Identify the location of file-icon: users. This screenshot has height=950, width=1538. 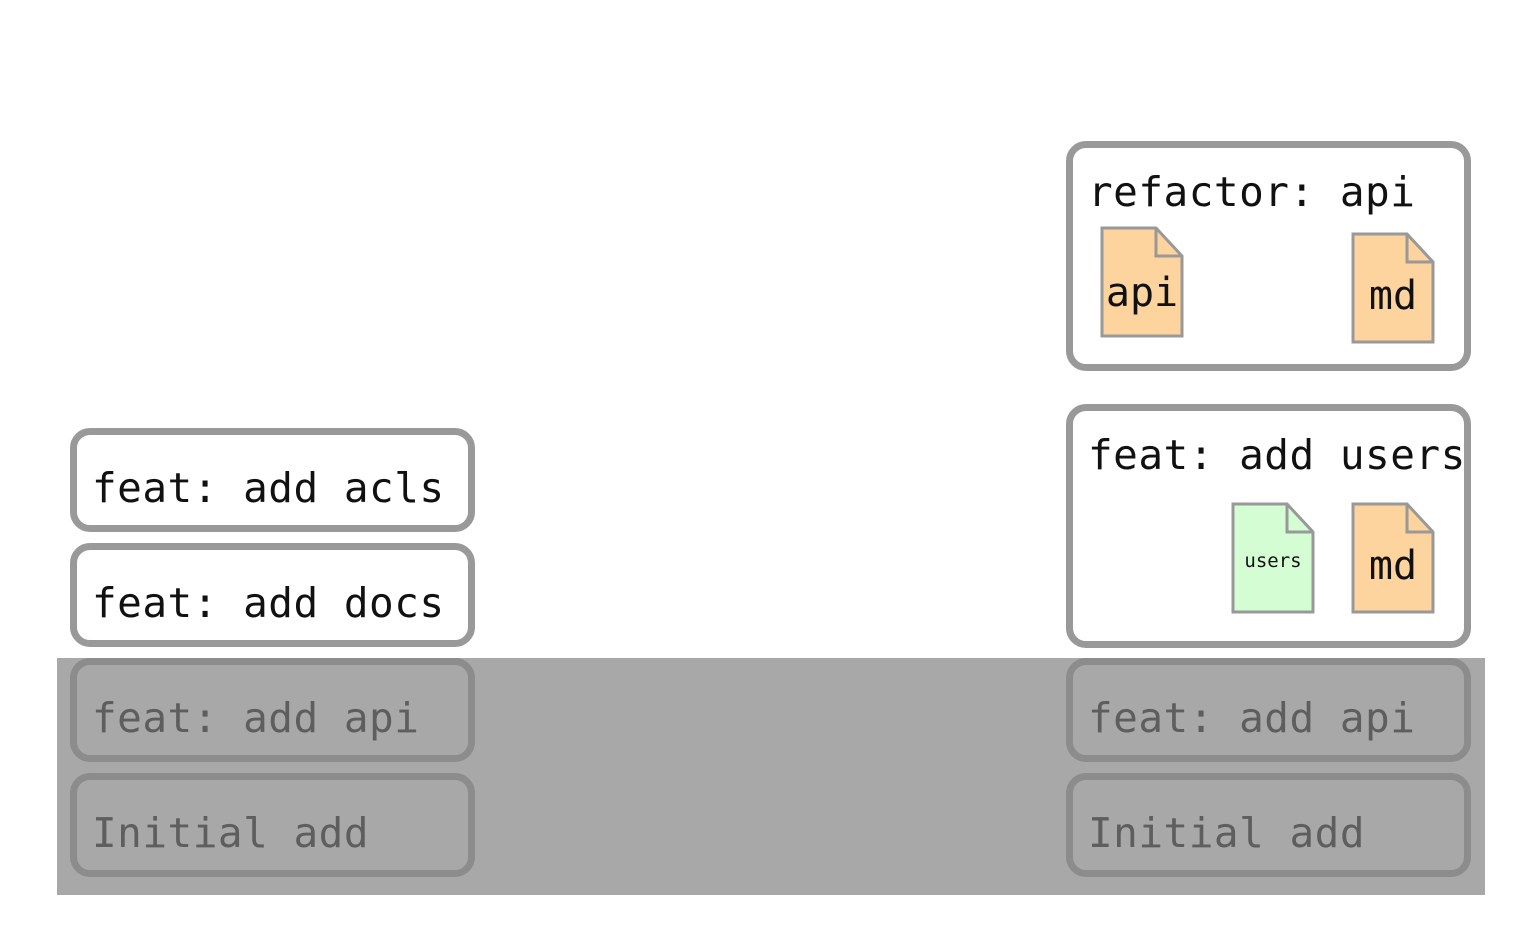
(1273, 558).